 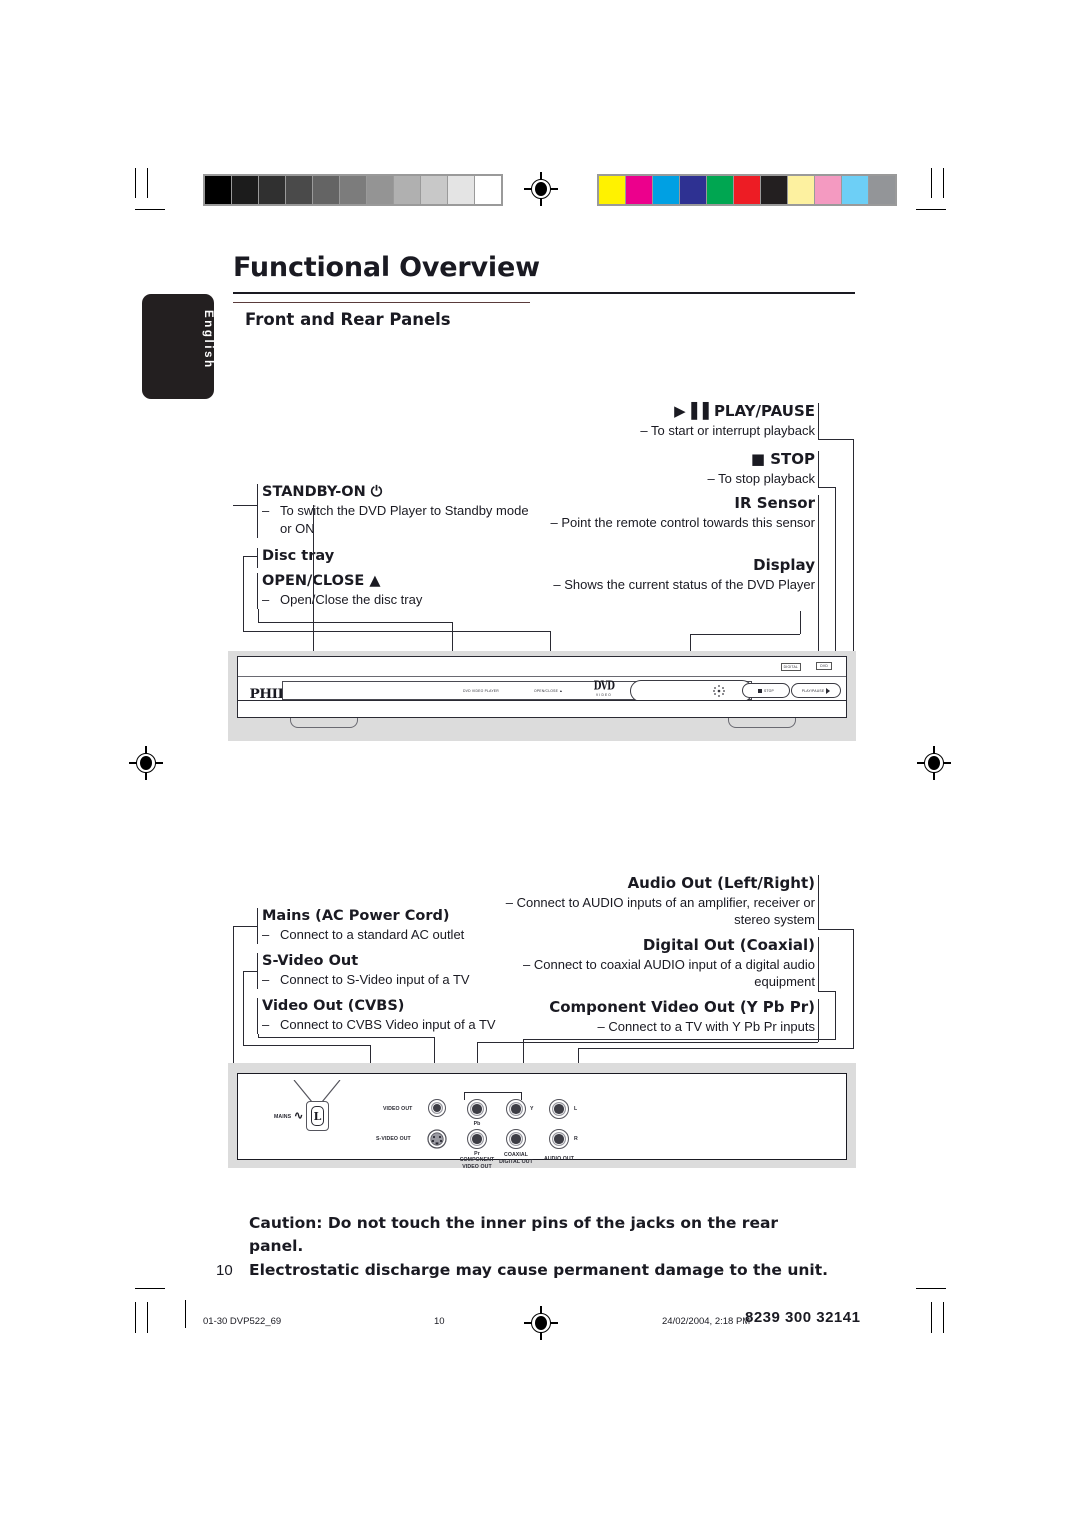 I want to click on audio-out-right-jack, so click(x=559, y=1139).